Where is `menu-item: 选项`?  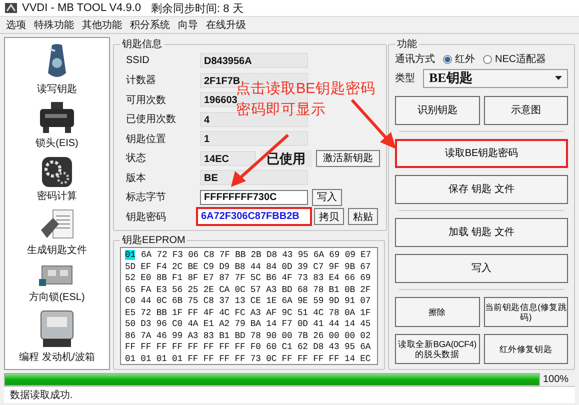
menu-item: 选项 is located at coordinates (16, 25).